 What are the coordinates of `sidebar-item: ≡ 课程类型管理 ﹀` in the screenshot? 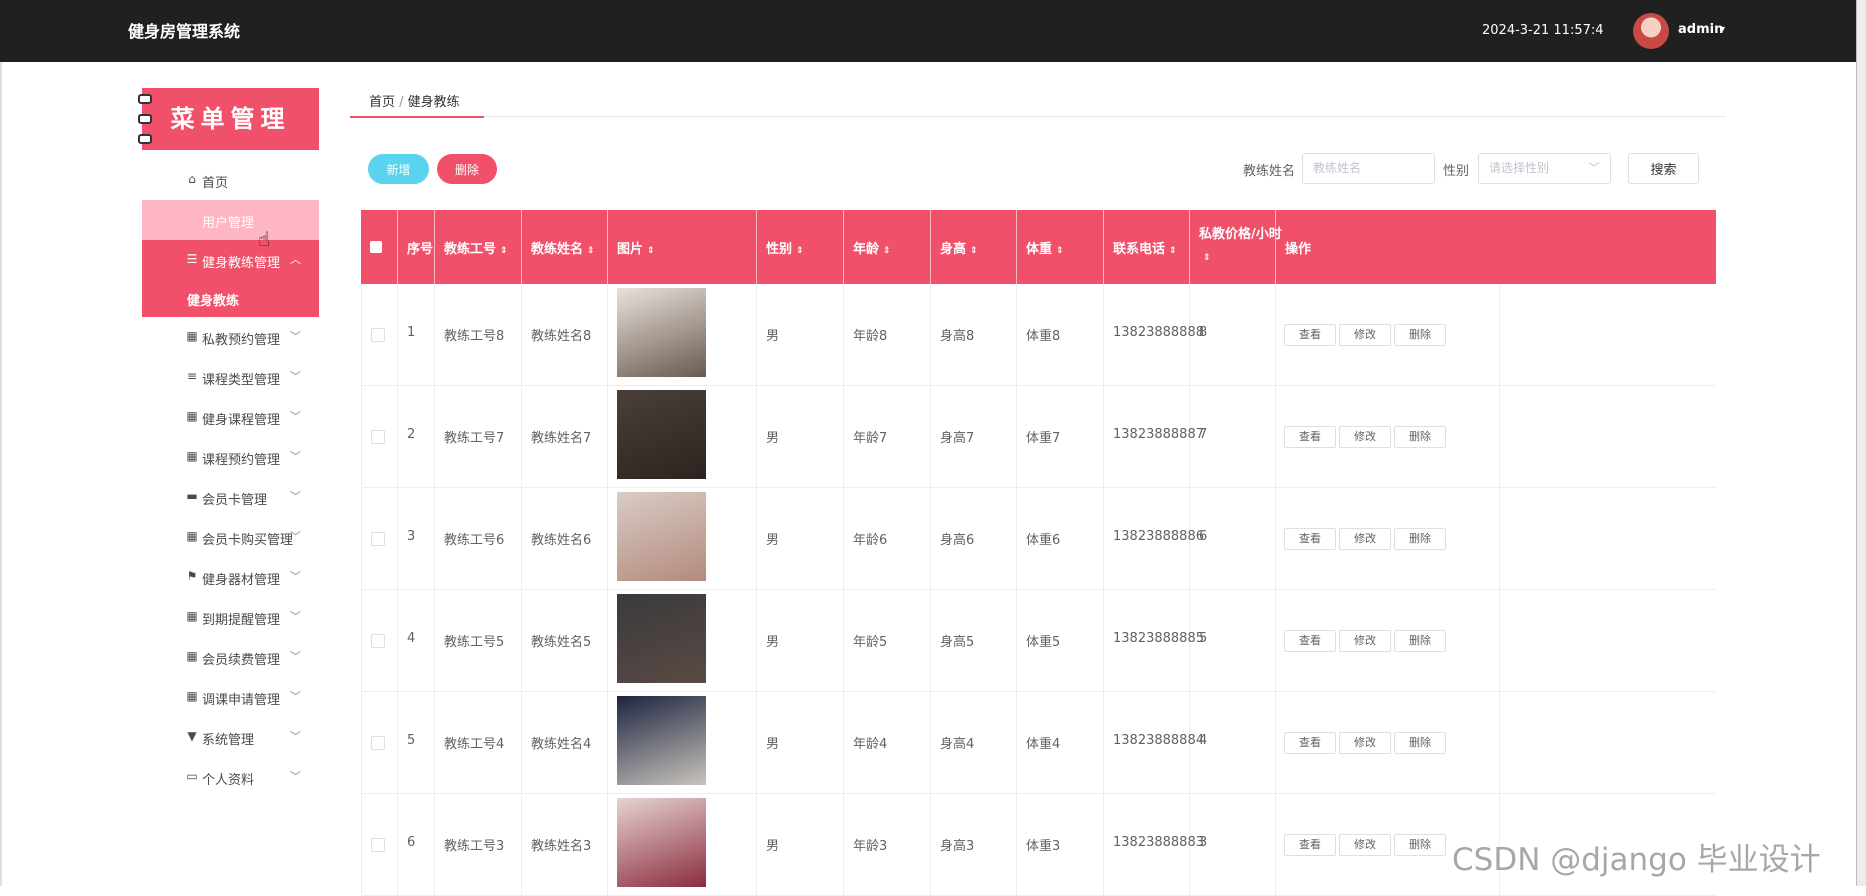 It's located at (230, 377).